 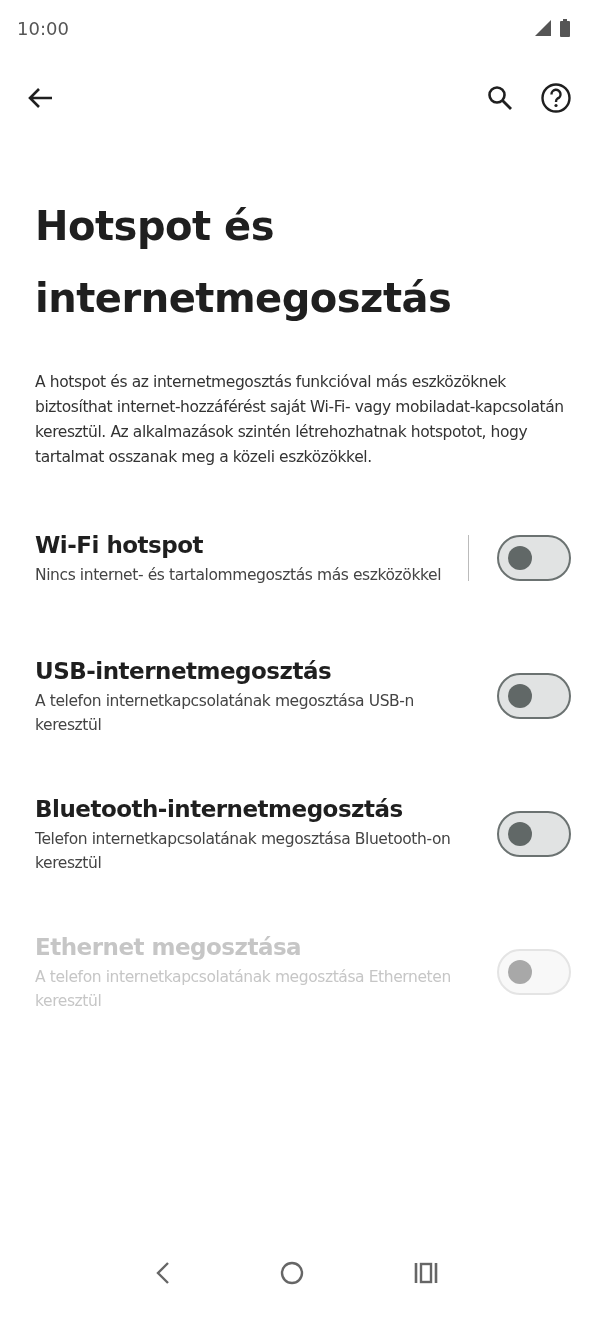 I want to click on setting-subtitle: Telefon internetkapcsolatának megosztása Bluetooth-on keresztül, so click(x=243, y=851).